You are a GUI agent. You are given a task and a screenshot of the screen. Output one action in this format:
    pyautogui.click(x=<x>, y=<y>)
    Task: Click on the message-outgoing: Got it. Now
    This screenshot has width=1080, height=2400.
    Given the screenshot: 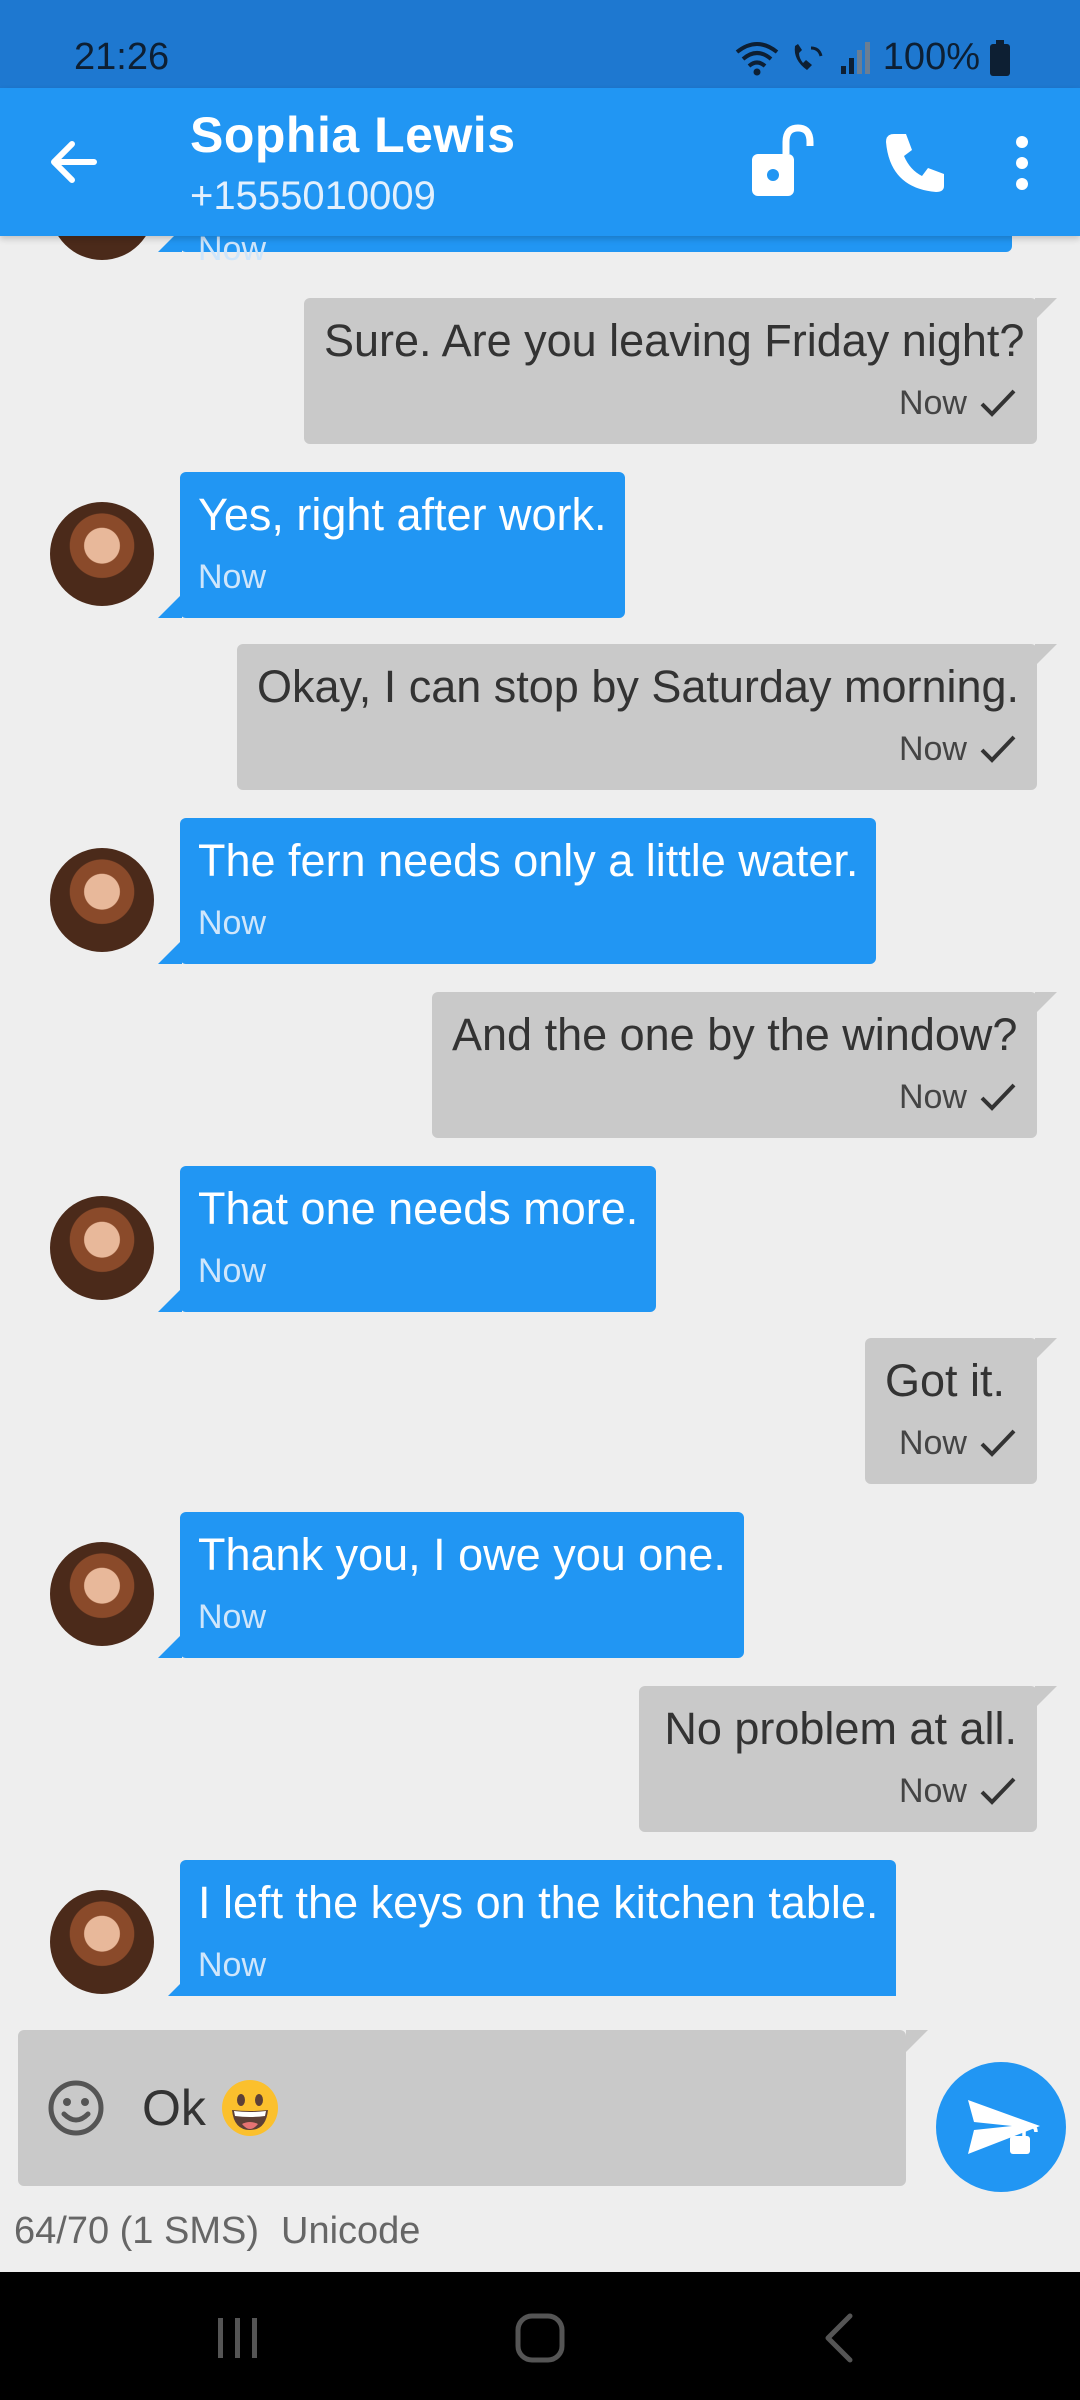 What is the action you would take?
    pyautogui.click(x=961, y=1411)
    